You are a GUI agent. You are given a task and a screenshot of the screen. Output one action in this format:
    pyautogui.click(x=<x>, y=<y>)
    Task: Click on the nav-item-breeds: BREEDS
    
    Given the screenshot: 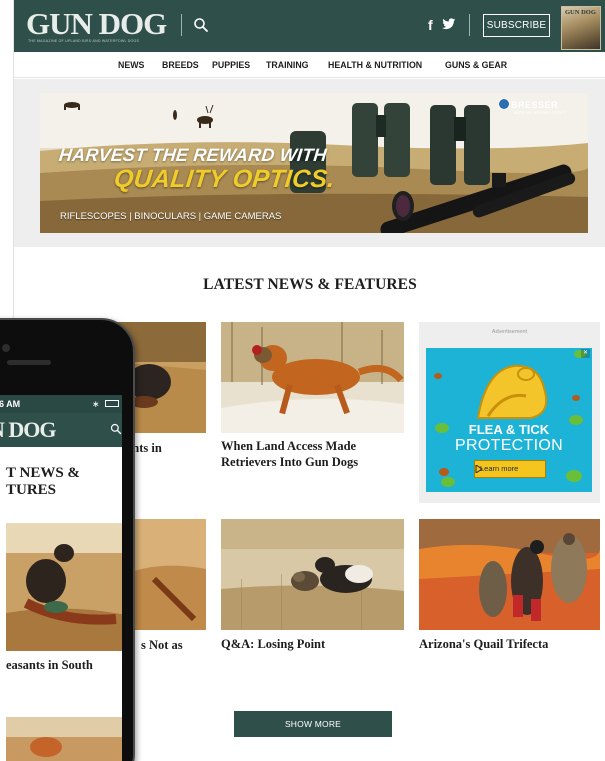 What is the action you would take?
    pyautogui.click(x=180, y=65)
    